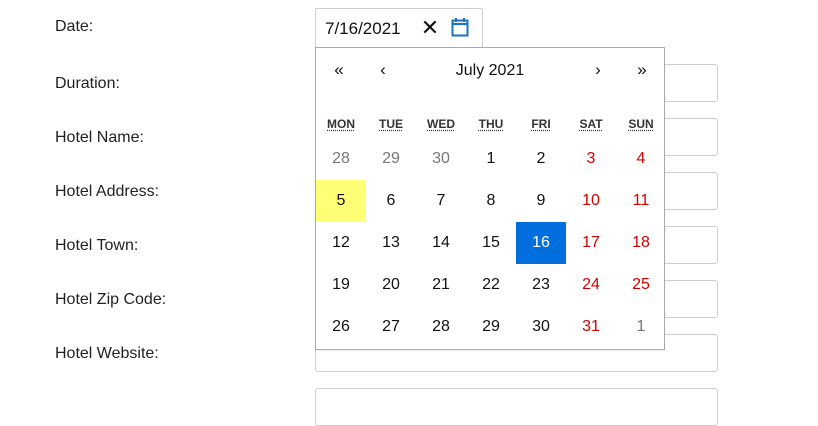  Describe the element at coordinates (541, 124) in the screenshot. I see `weekday-fri: FRI` at that location.